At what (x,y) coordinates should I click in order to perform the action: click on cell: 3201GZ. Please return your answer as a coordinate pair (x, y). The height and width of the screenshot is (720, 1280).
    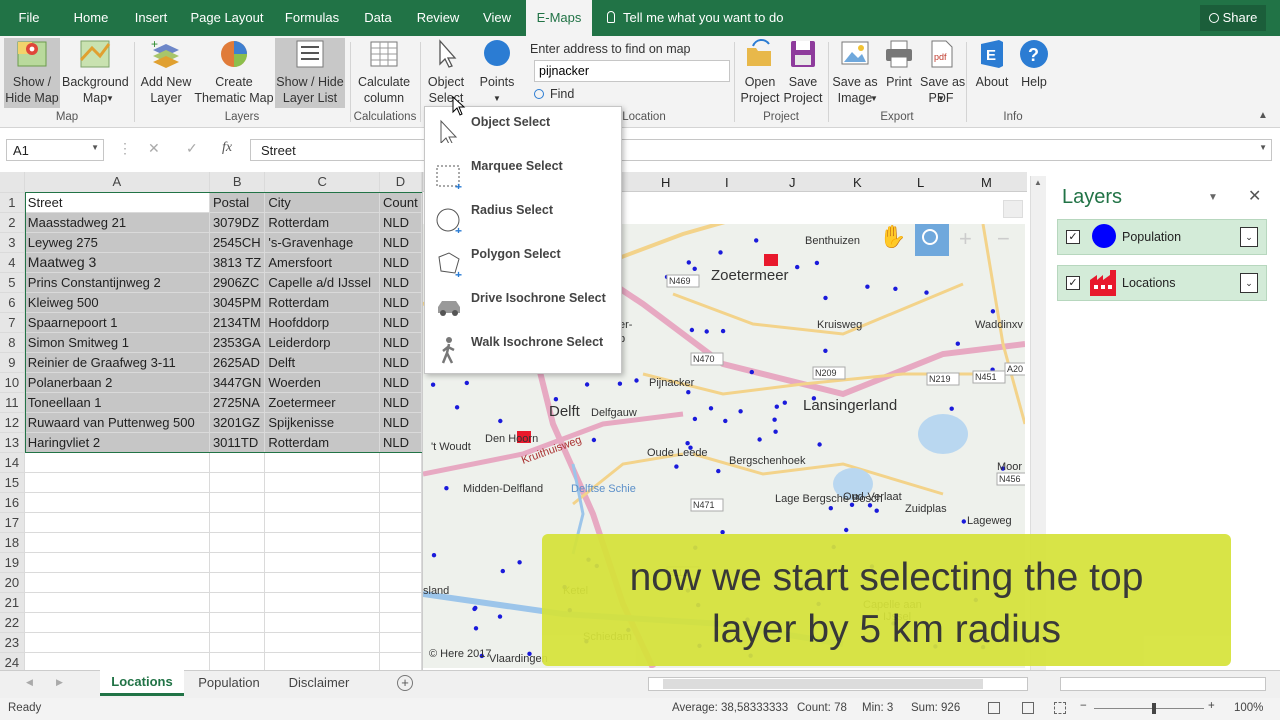
    Looking at the image, I should click on (237, 422).